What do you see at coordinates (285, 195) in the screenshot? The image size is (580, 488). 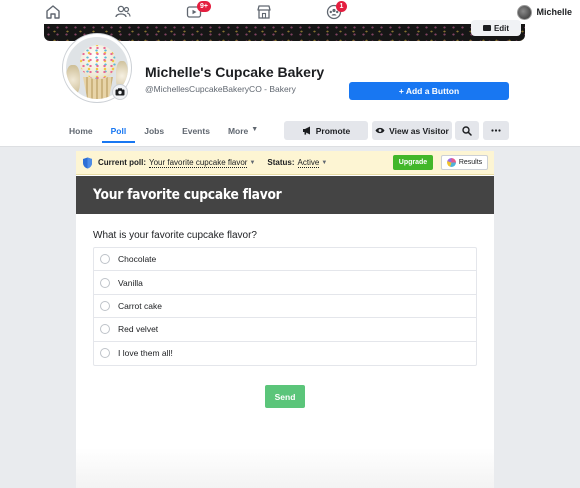 I see `poll-title-banner: Your favorite cupcake flavor` at bounding box center [285, 195].